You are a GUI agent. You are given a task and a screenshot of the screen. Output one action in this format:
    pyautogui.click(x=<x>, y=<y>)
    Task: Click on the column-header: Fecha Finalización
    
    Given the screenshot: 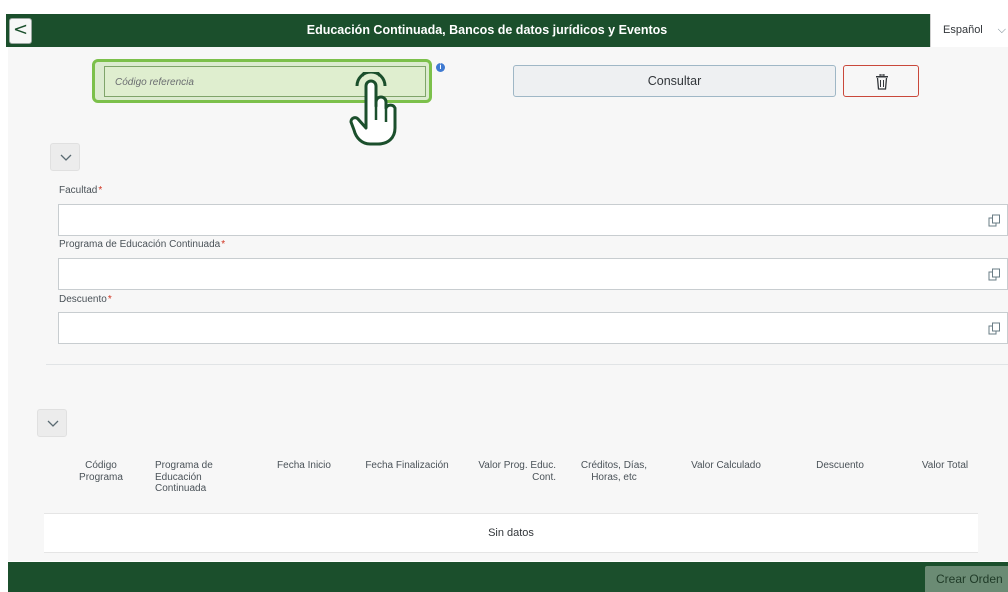 What is the action you would take?
    pyautogui.click(x=407, y=466)
    